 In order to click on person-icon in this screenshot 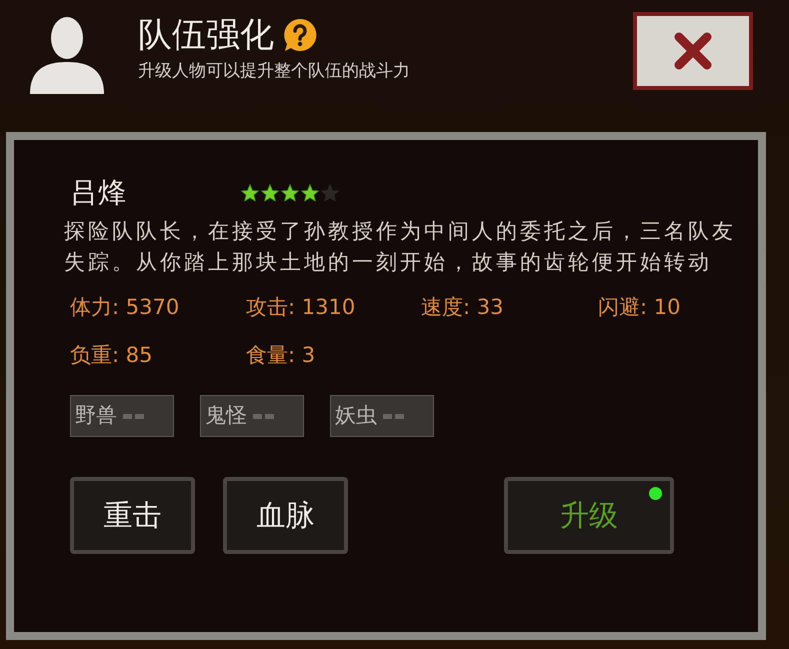, I will do `click(67, 54)`.